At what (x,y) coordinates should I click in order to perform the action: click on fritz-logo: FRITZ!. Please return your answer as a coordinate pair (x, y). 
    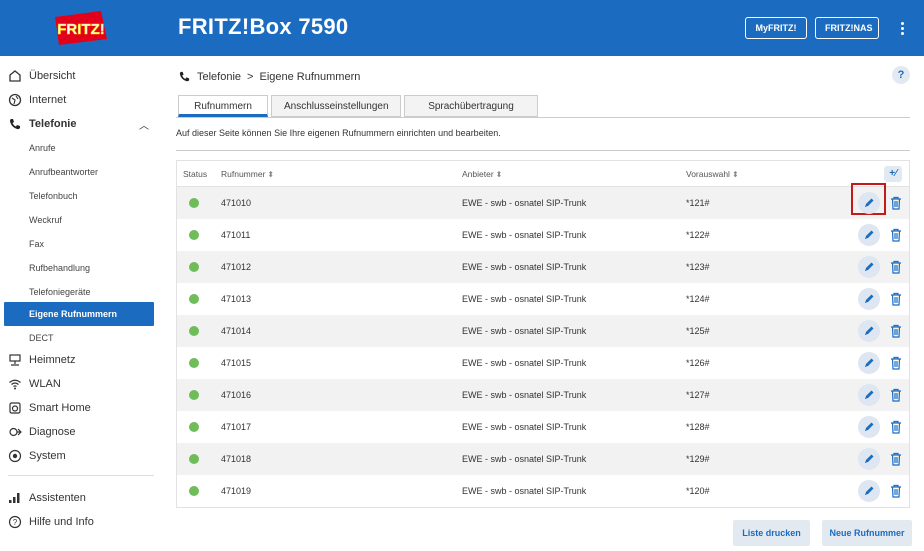
    Looking at the image, I should click on (81, 28).